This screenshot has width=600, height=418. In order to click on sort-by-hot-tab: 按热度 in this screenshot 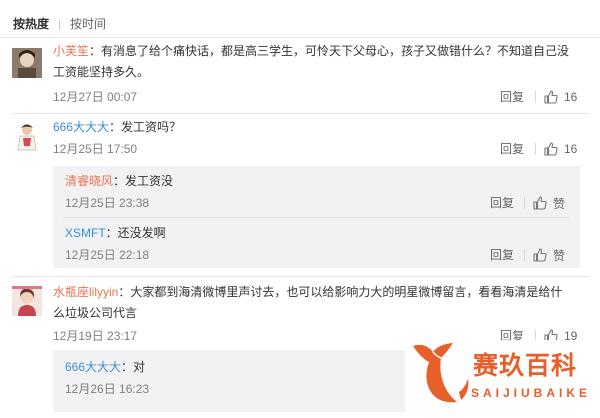, I will do `click(31, 24)`.